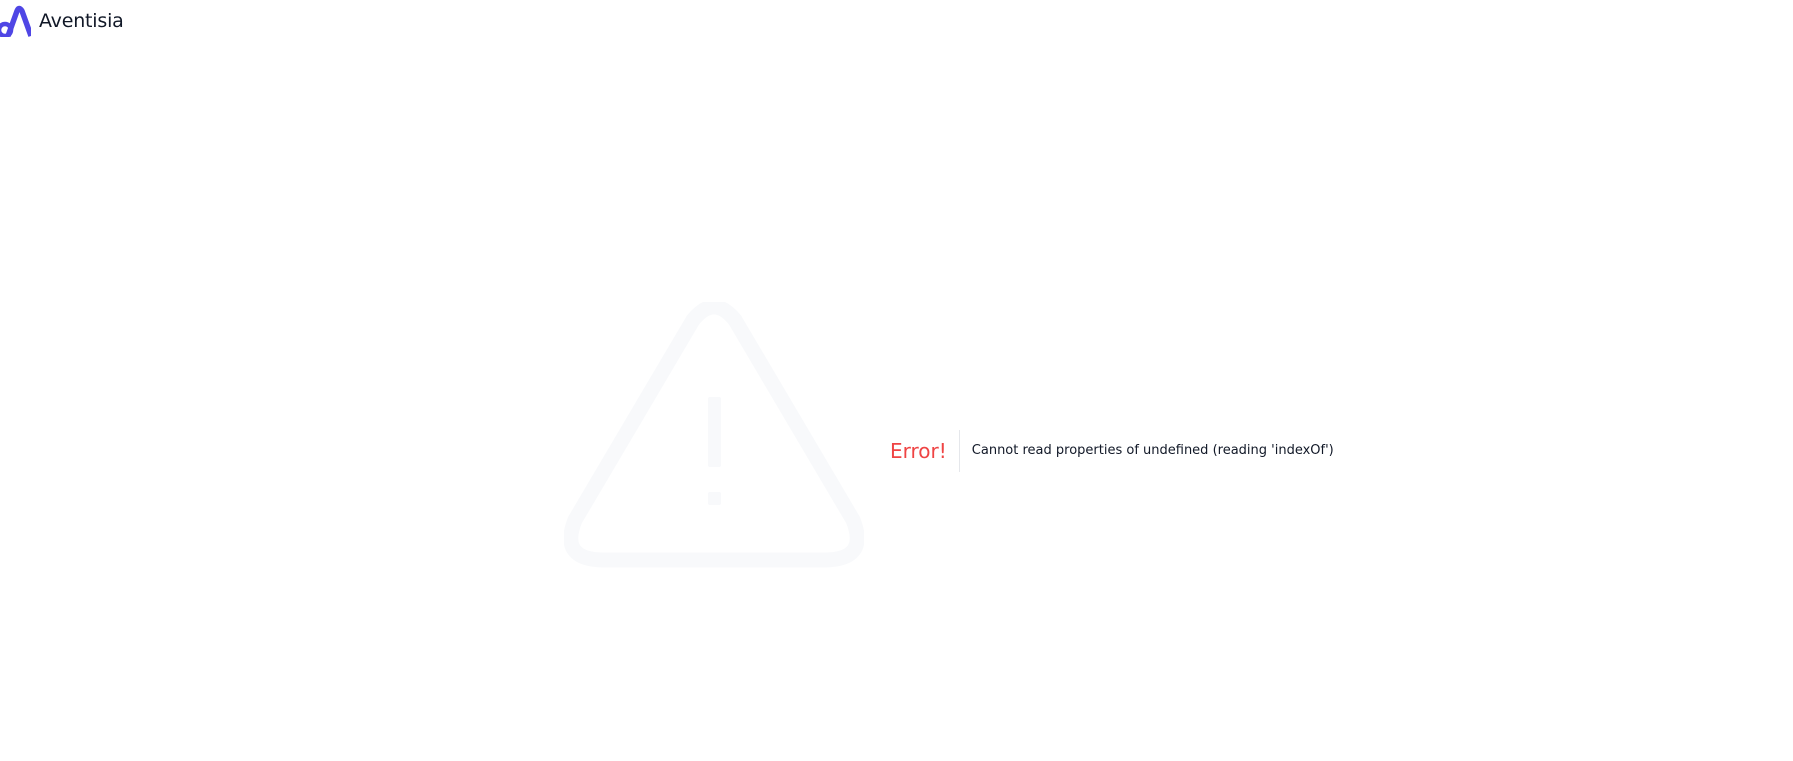  Describe the element at coordinates (714, 435) in the screenshot. I see `warning-triangle-icon` at that location.